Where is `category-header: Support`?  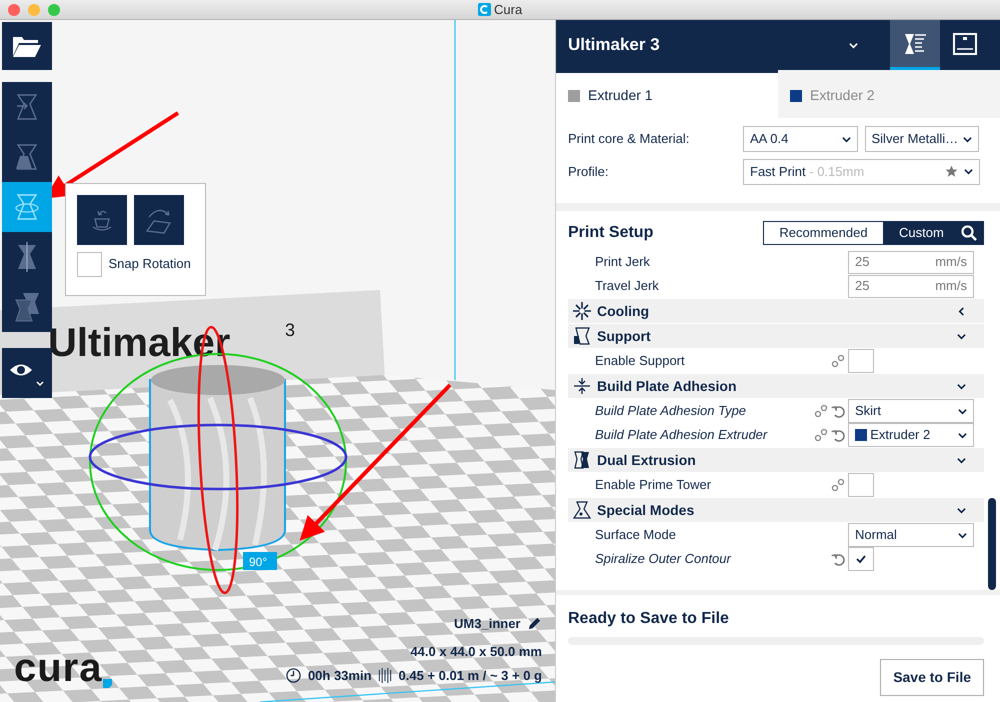
category-header: Support is located at coordinates (776, 336).